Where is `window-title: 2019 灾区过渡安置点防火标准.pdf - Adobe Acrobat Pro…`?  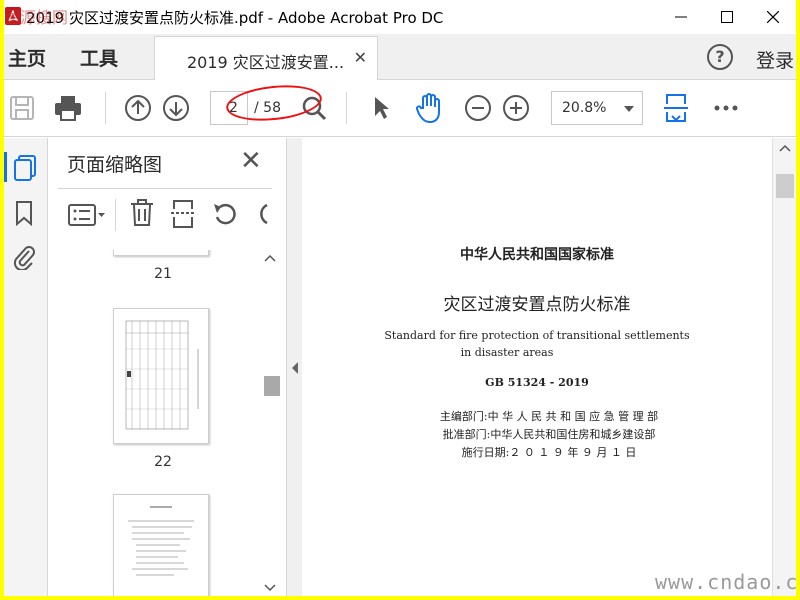 window-title: 2019 灾区过渡安置点防火标准.pdf - Adobe Acrobat Pro… is located at coordinates (235, 18).